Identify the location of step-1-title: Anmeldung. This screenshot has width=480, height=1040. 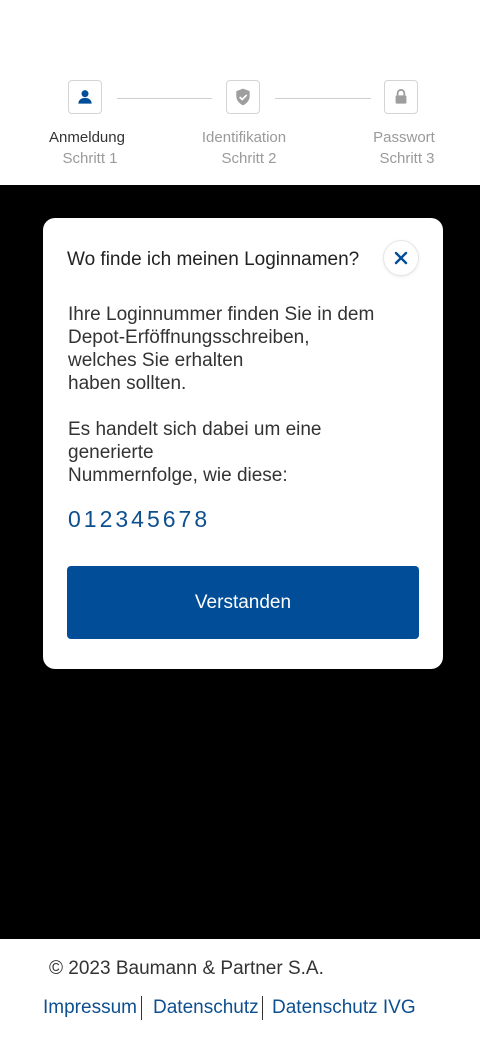
(87, 137).